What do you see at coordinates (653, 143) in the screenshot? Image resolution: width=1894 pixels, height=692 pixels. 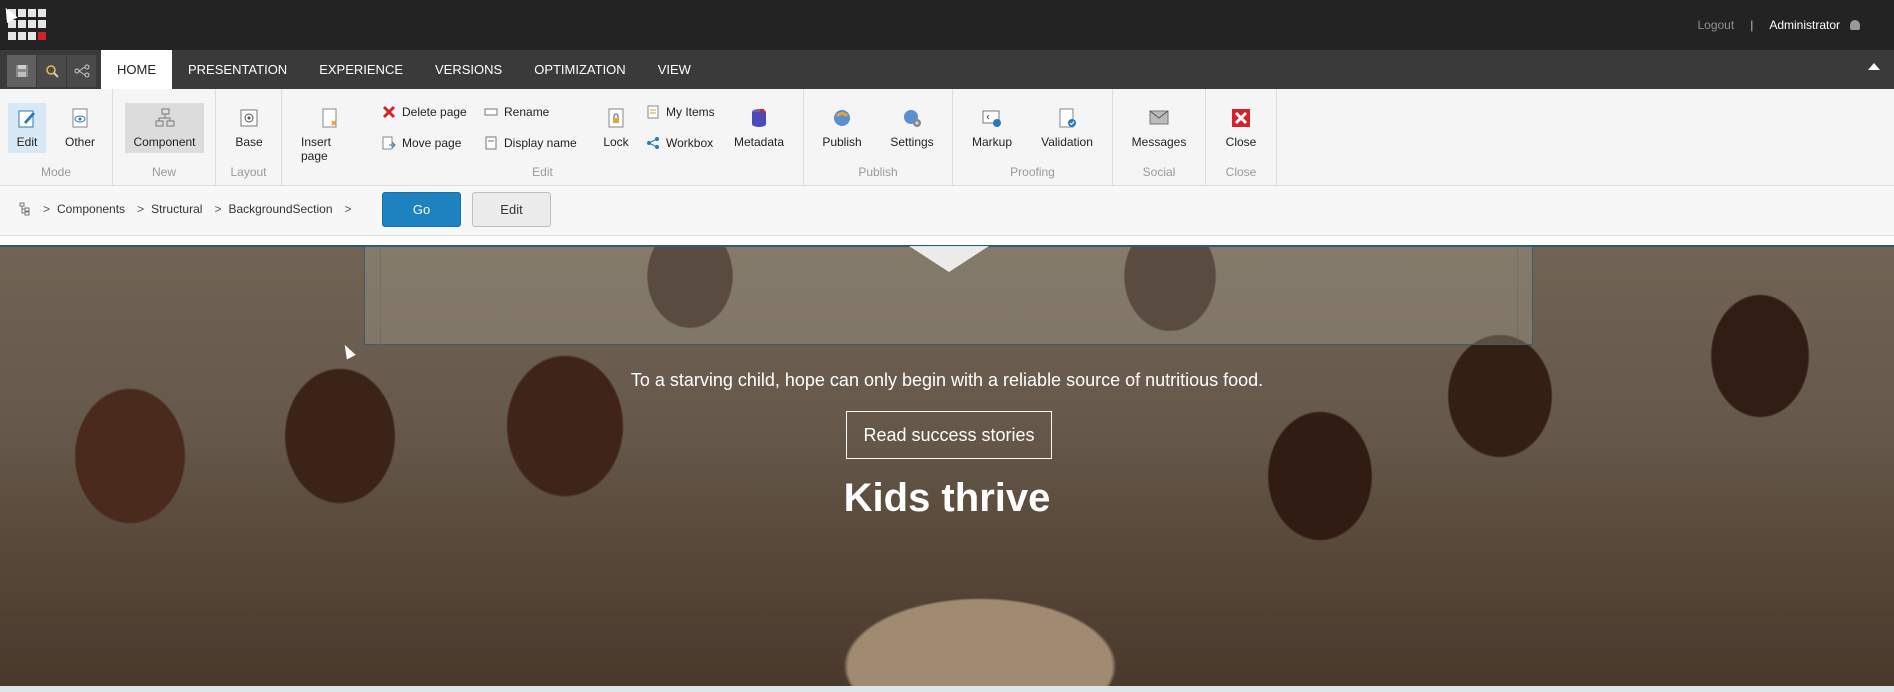 I see `workbox-icon` at bounding box center [653, 143].